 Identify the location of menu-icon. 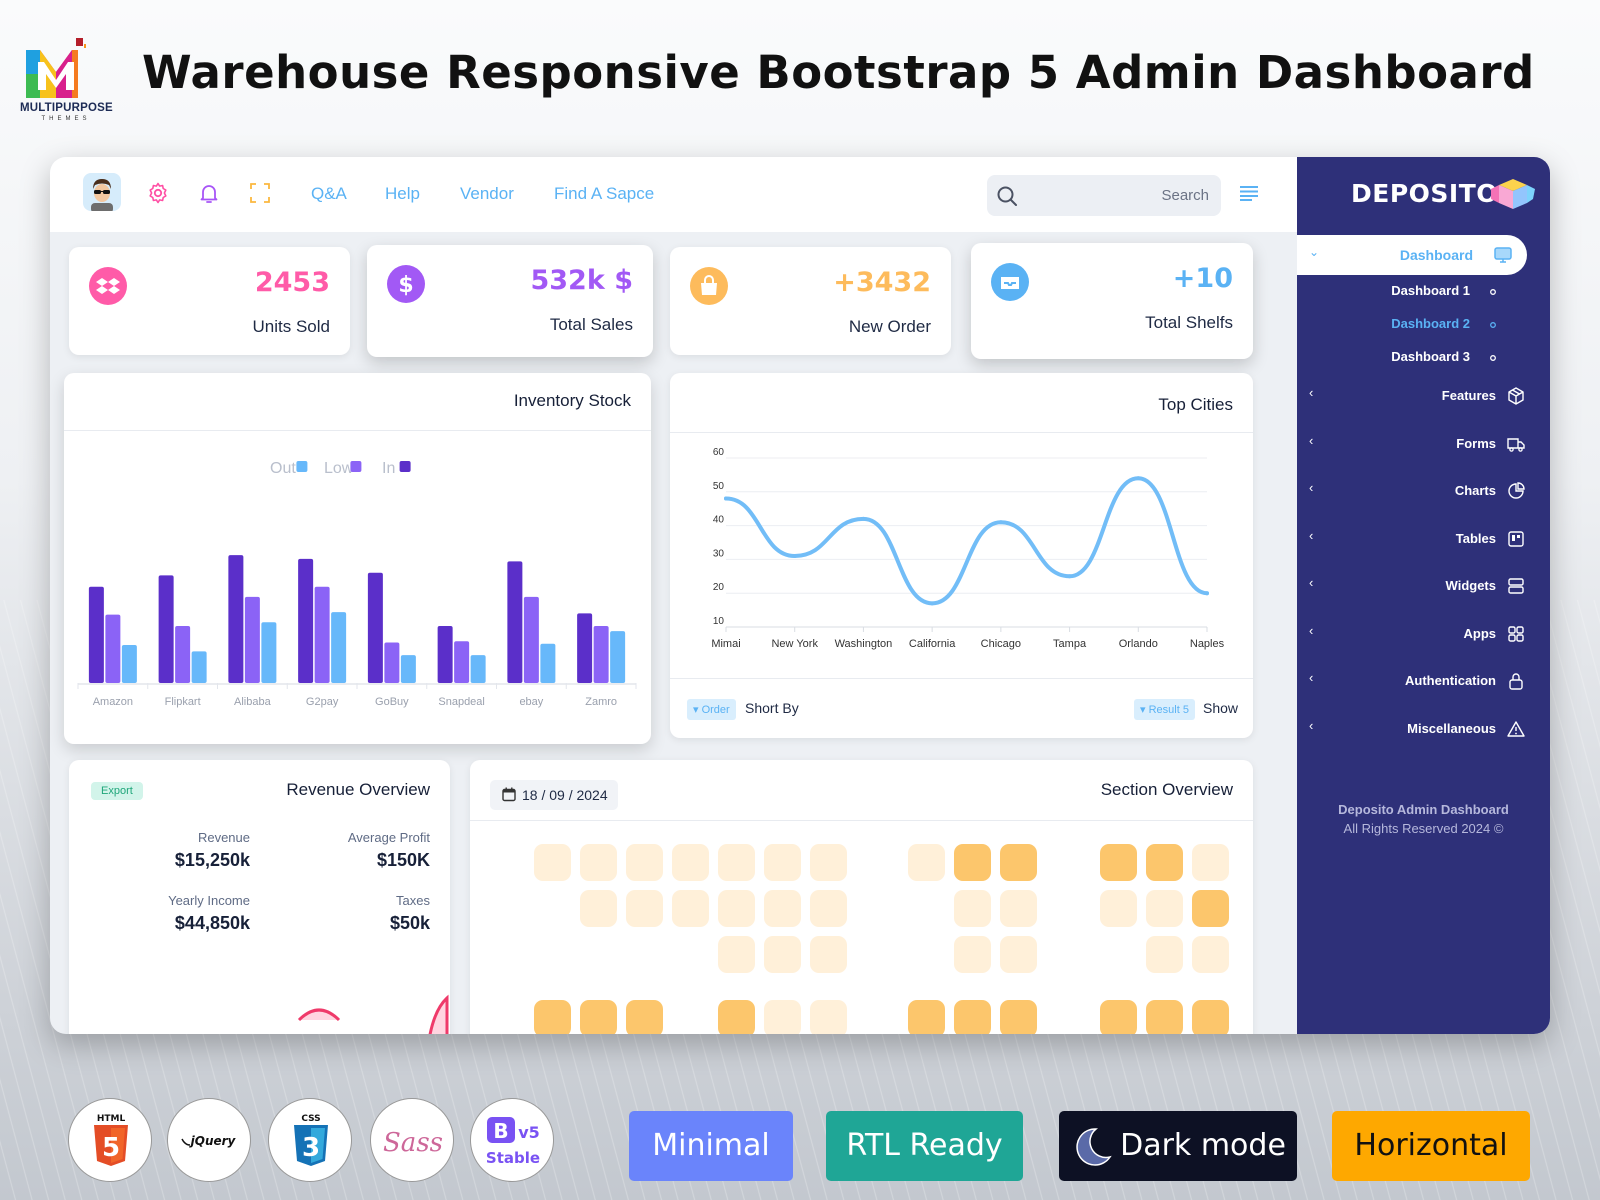
(1250, 193).